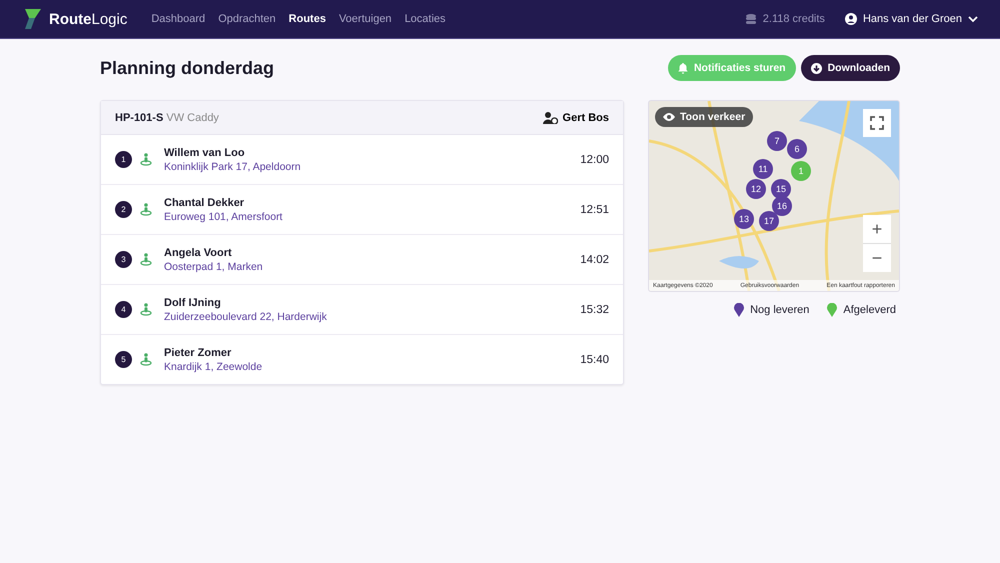 This screenshot has height=563, width=1000. Describe the element at coordinates (781, 189) in the screenshot. I see `map-marker: 15` at that location.